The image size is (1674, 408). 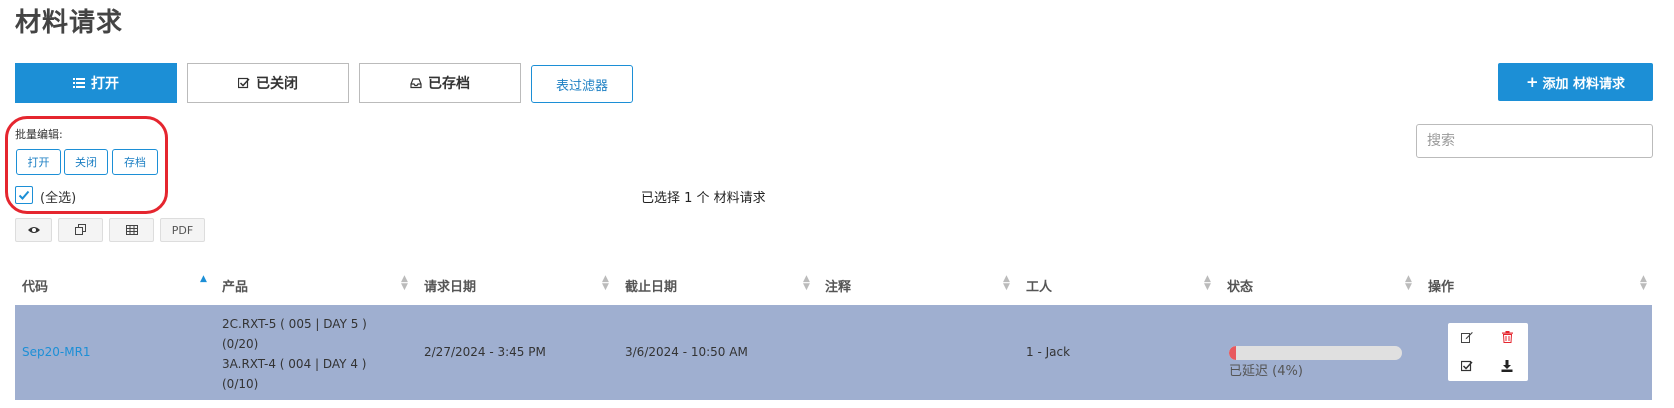 I want to click on bulk-open-button: 打开, so click(x=38, y=162).